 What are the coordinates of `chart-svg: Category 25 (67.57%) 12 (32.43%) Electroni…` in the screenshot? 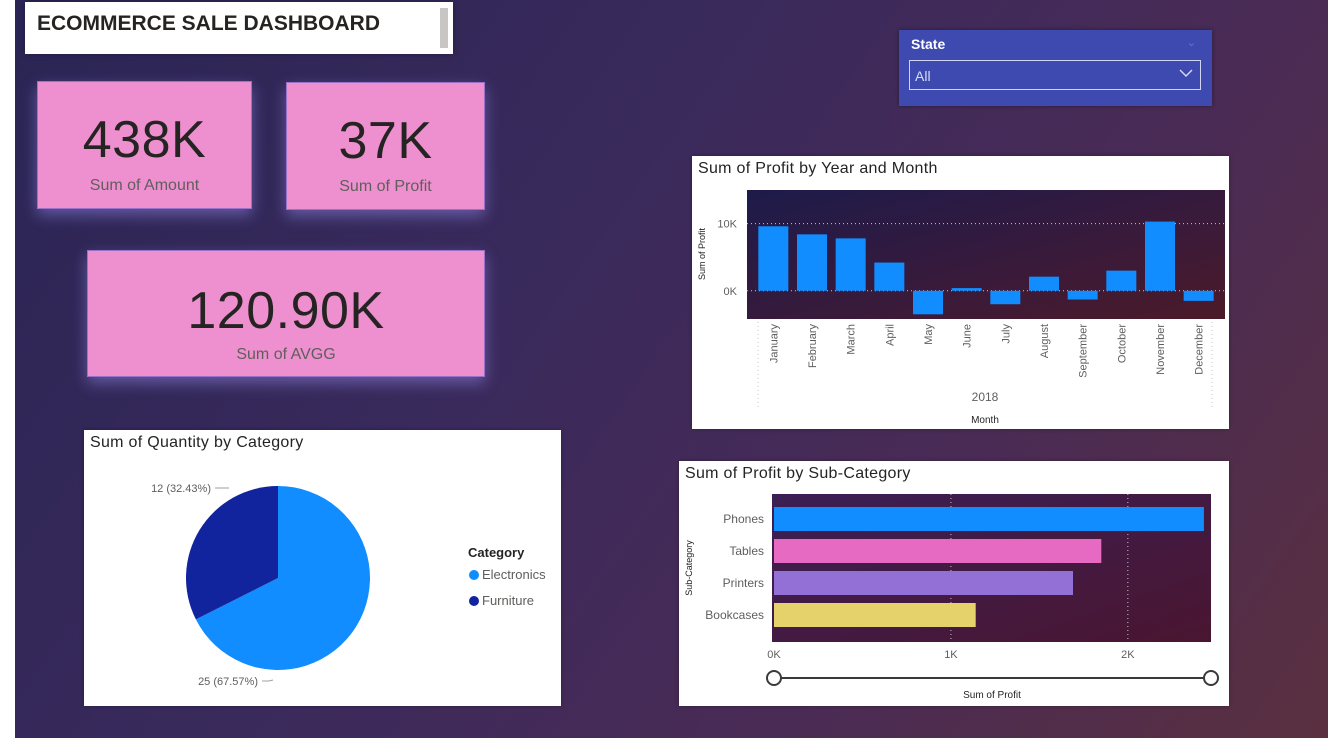 It's located at (348, 585).